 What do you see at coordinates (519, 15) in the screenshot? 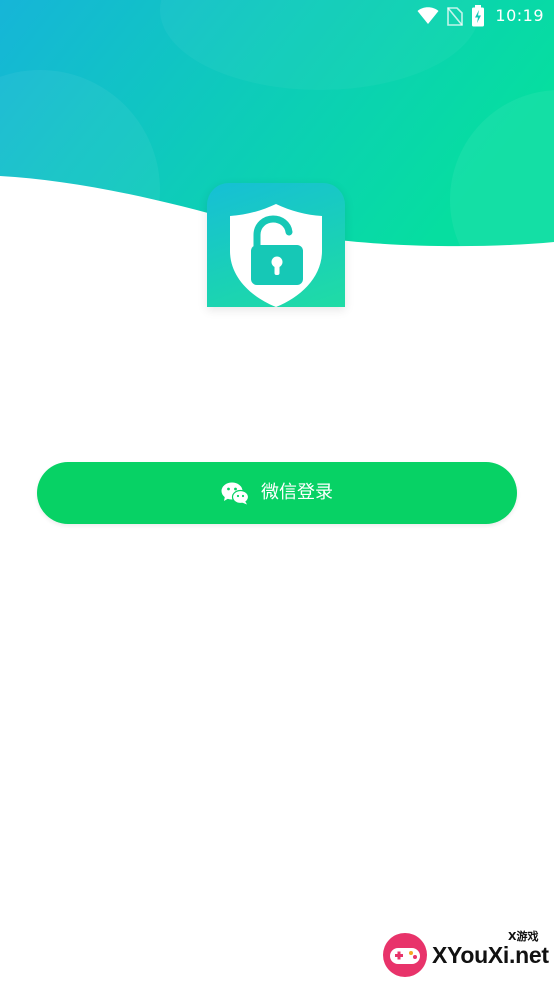
I see `status-time: 10:19` at bounding box center [519, 15].